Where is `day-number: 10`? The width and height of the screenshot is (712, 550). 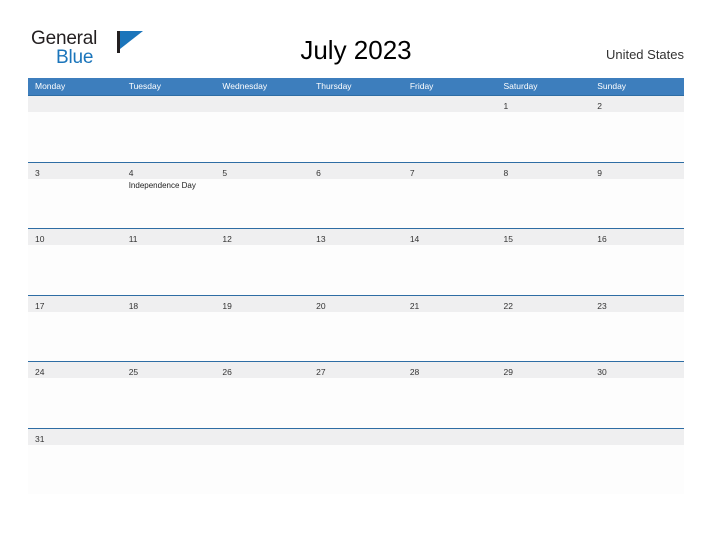 day-number: 10 is located at coordinates (40, 239).